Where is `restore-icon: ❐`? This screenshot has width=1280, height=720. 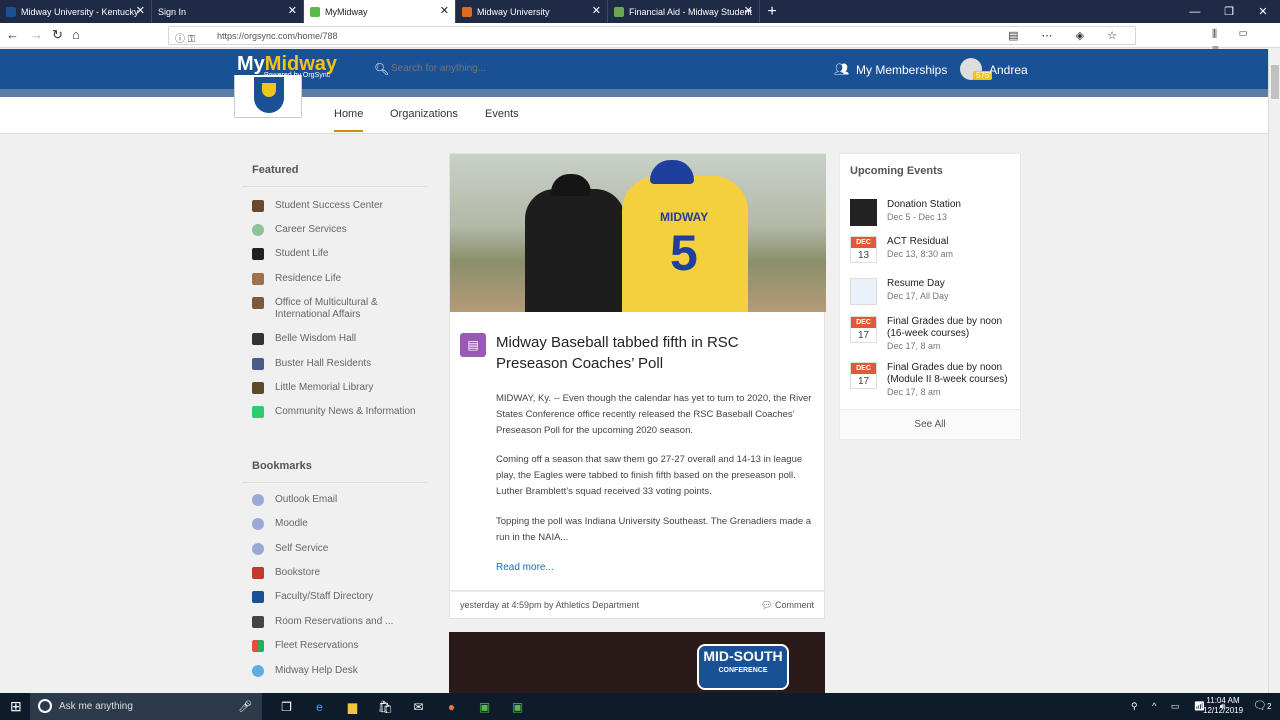
restore-icon: ❐ is located at coordinates (1229, 11).